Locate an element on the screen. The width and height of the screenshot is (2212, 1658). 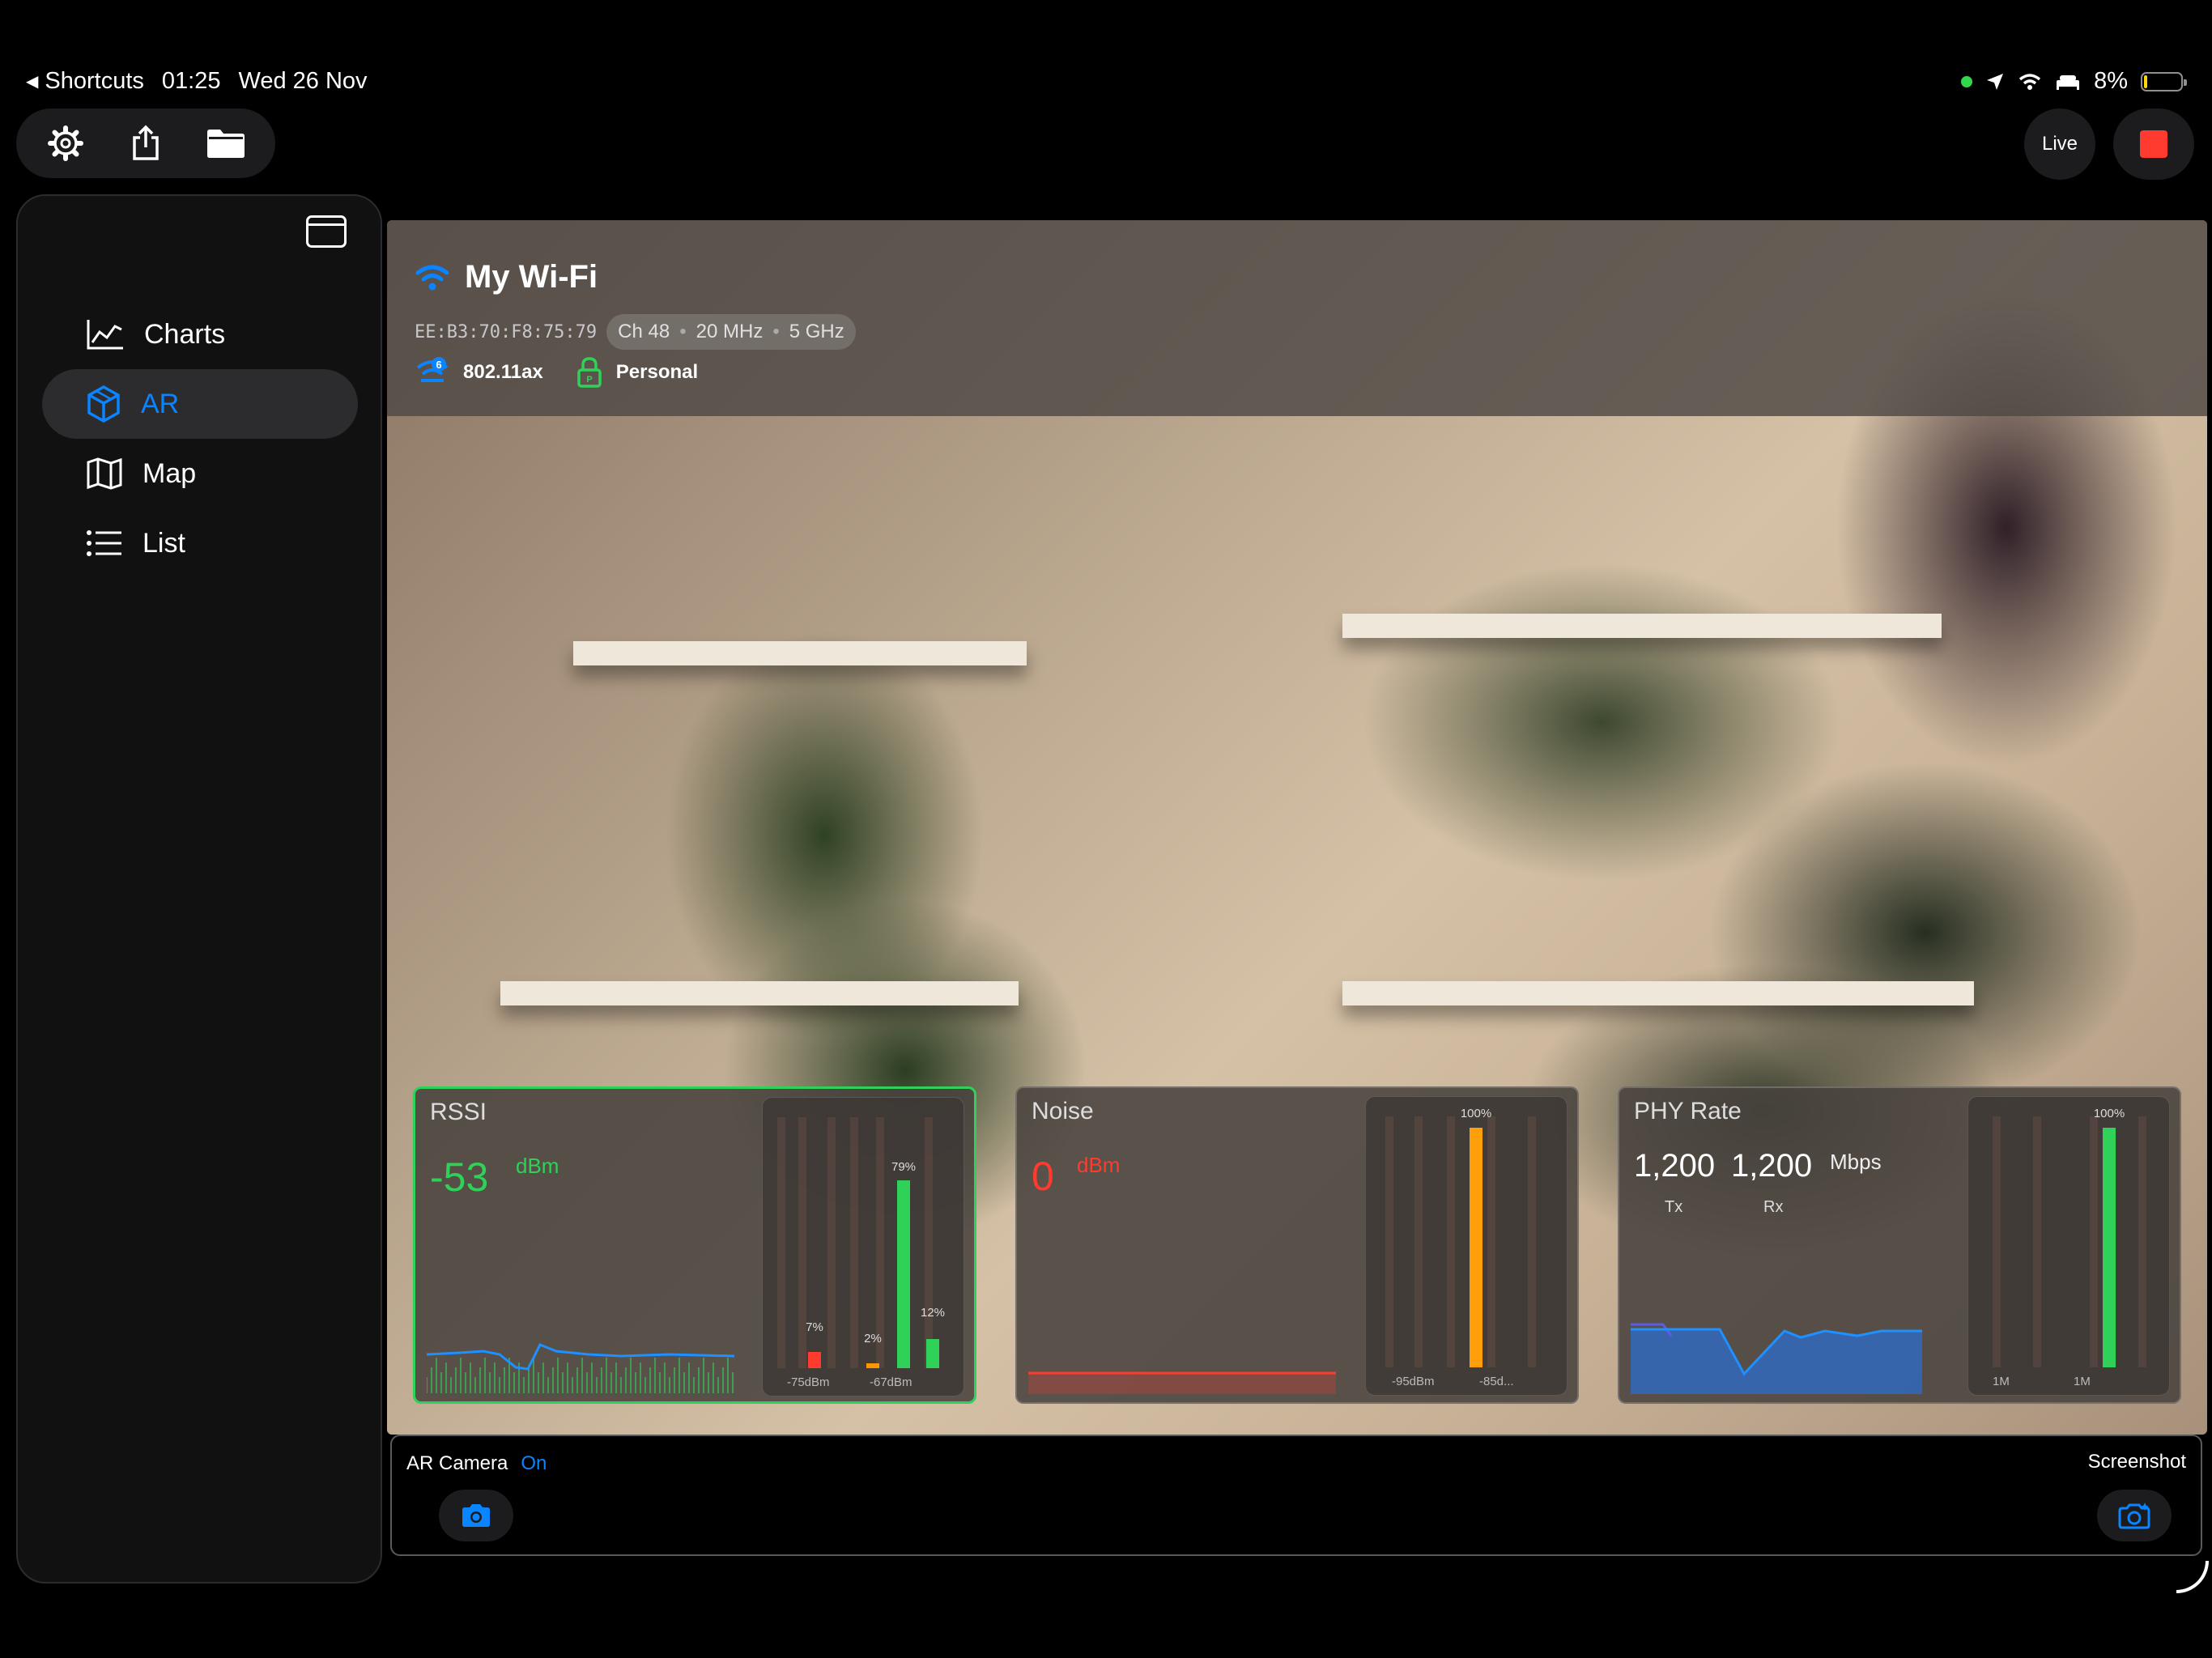
sidebar-toggle-icon is located at coordinates (326, 231).